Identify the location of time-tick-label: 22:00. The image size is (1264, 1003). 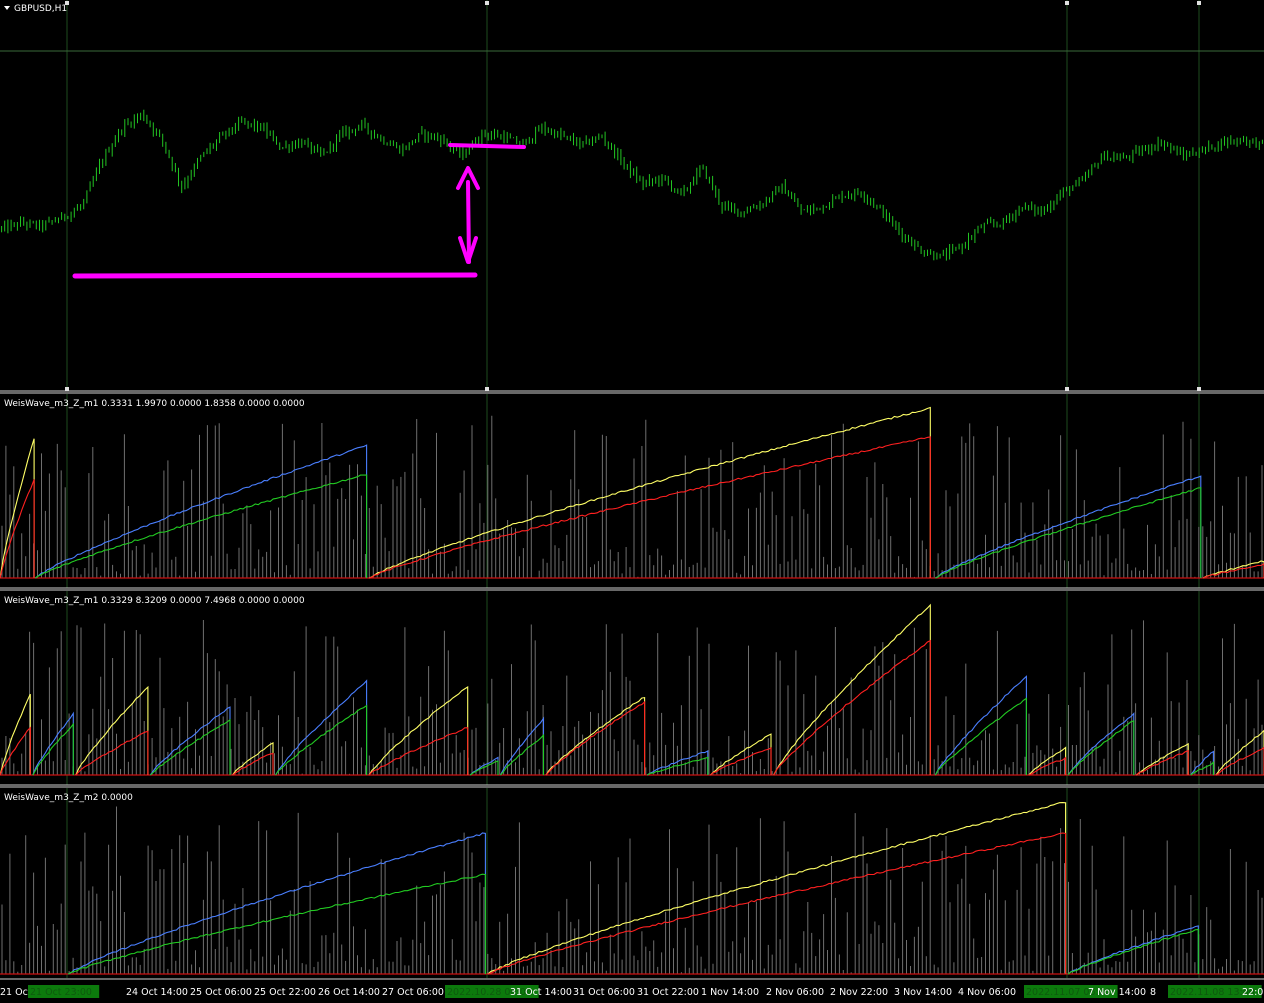
(1253, 992).